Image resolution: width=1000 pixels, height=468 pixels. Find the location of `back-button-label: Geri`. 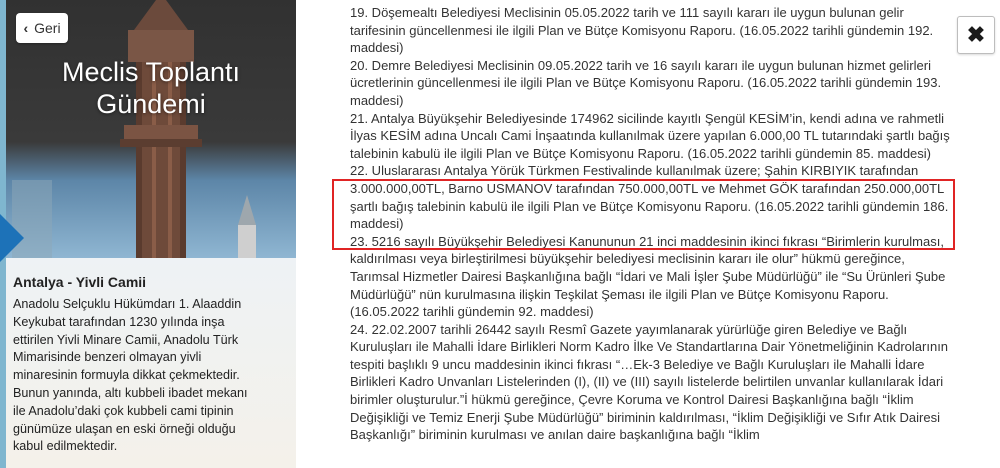

back-button-label: Geri is located at coordinates (47, 28).